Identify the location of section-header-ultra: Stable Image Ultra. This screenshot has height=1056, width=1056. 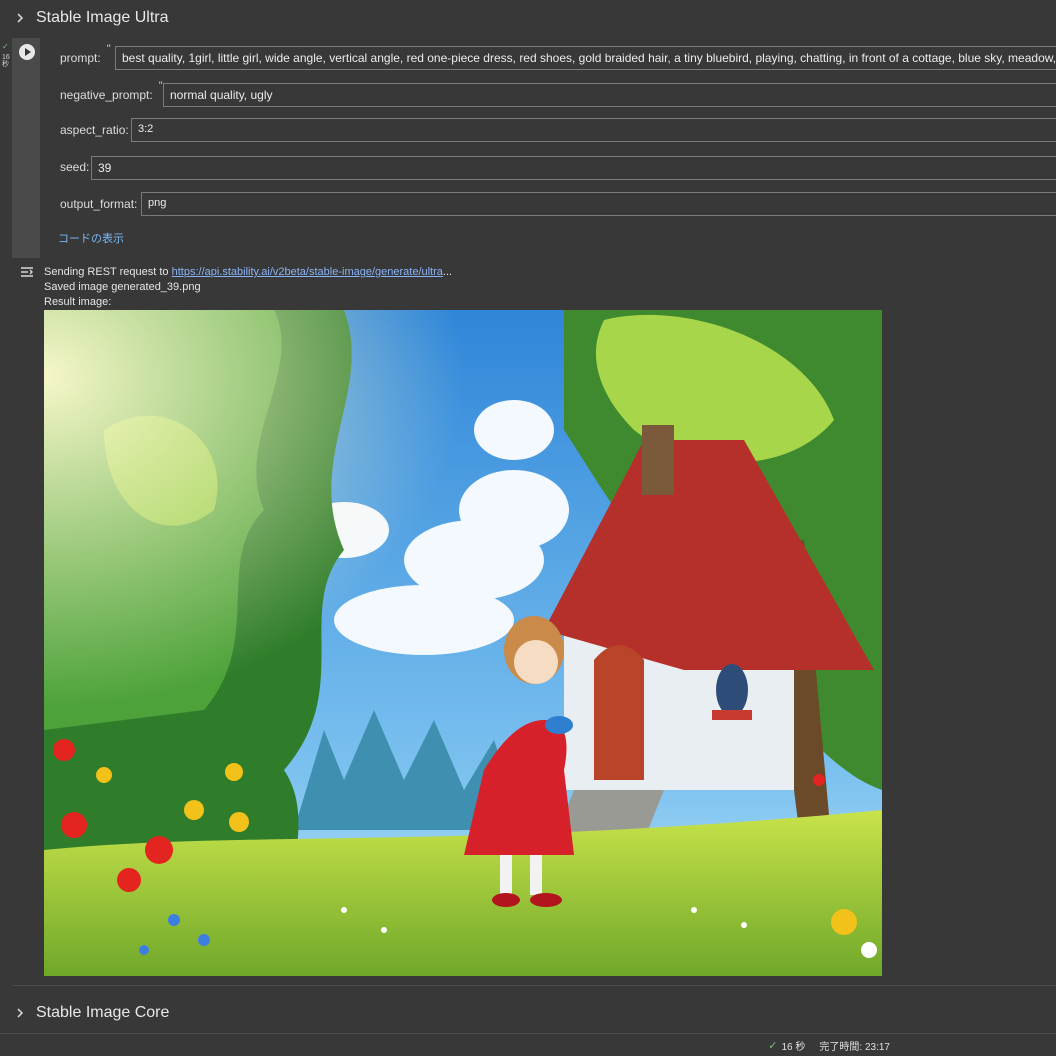
(528, 18).